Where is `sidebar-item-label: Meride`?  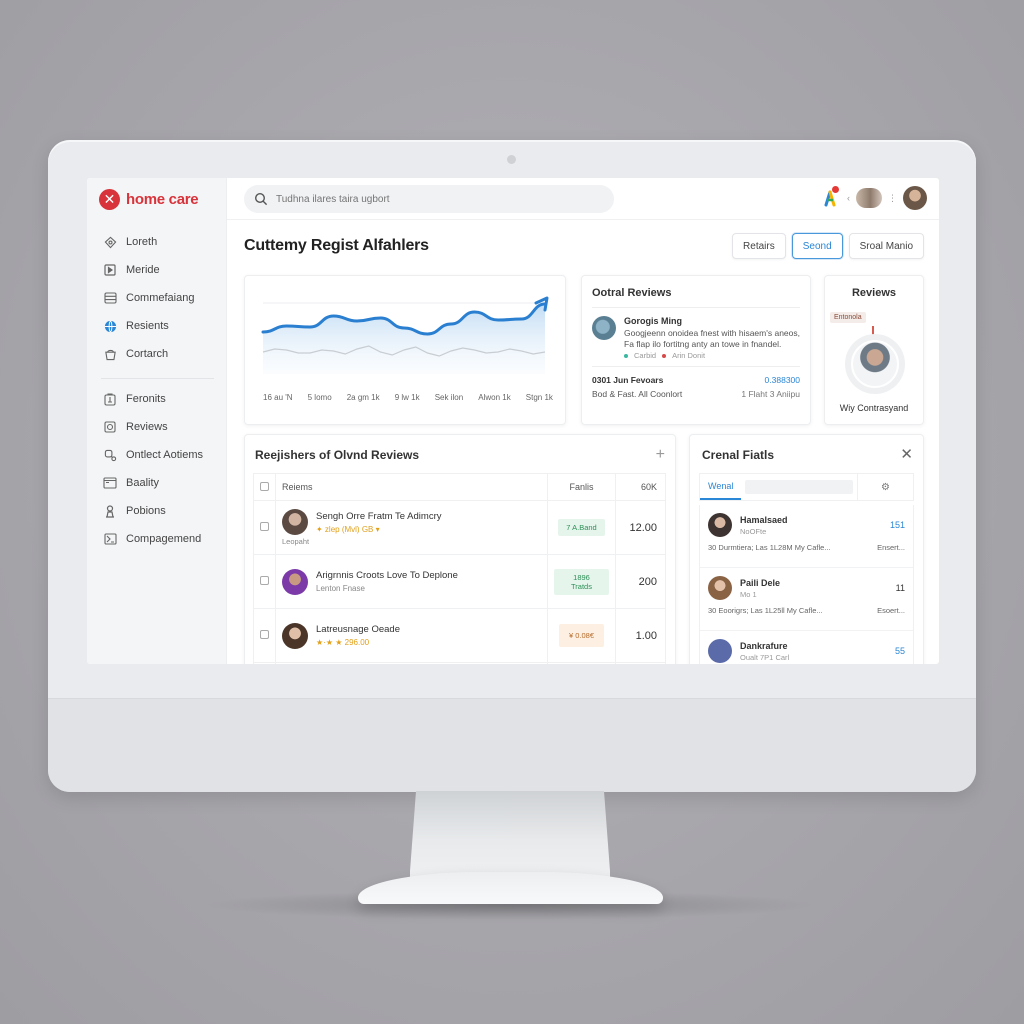
sidebar-item-label: Meride is located at coordinates (143, 270).